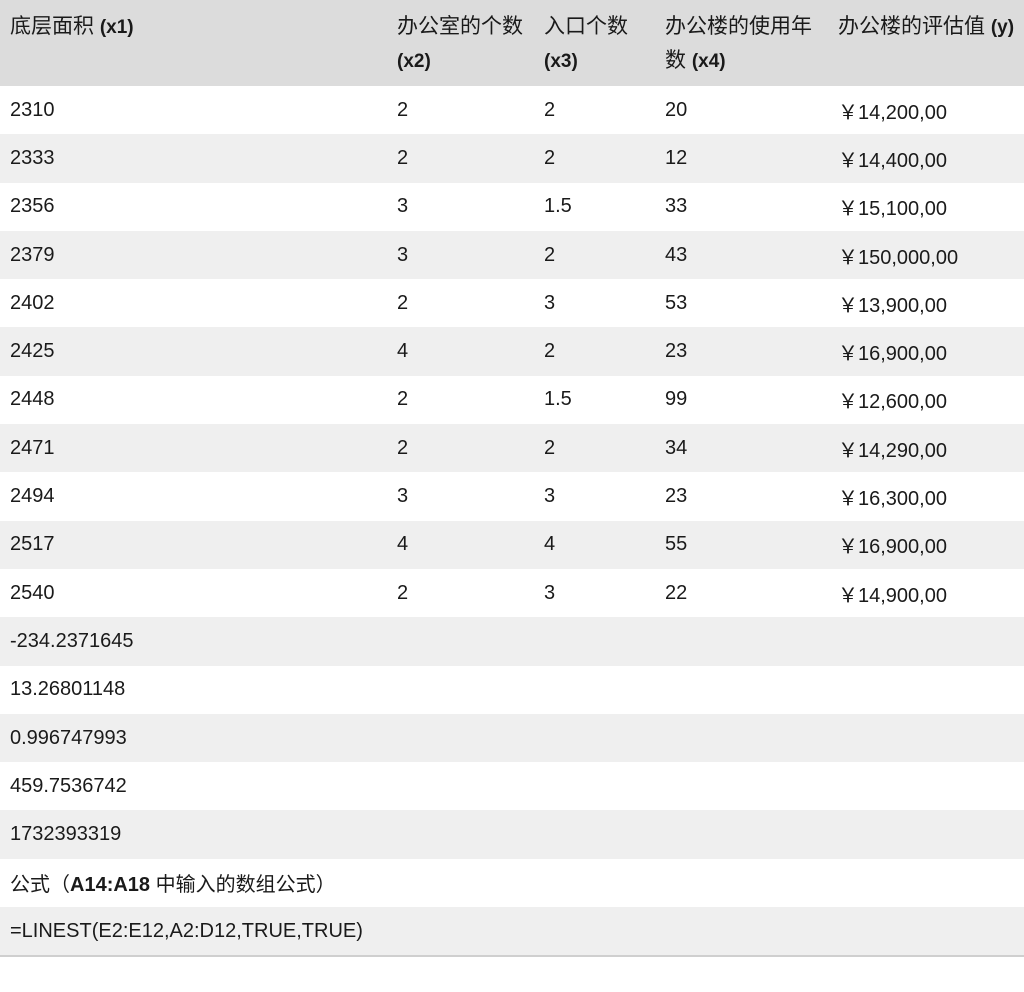 This screenshot has height=992, width=1024. I want to click on table-row: 2310 2 2 20 ￥14,200,00, so click(512, 110).